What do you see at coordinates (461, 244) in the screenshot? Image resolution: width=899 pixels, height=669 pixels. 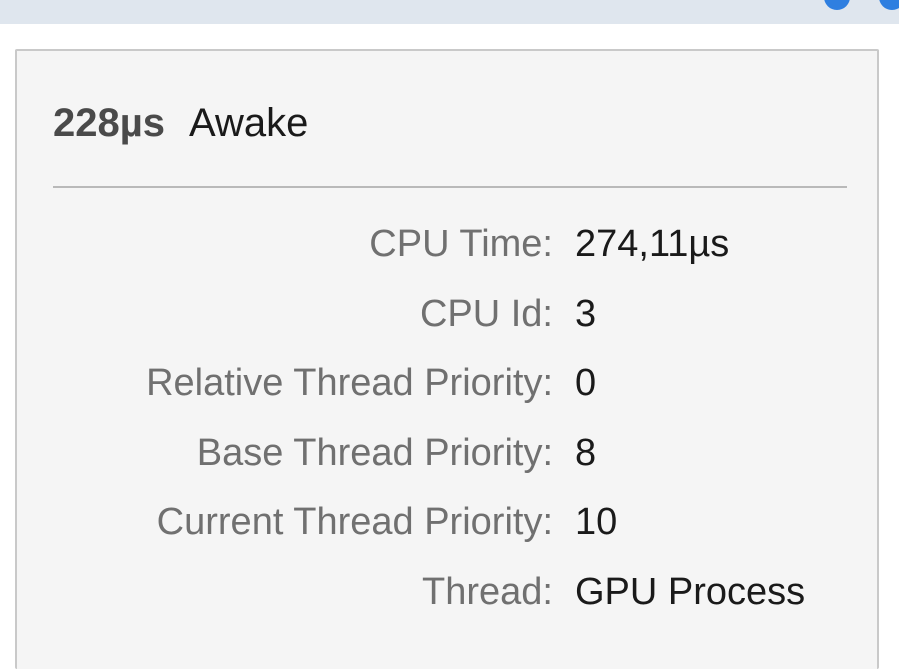 I see `detail-label: CPU Time:` at bounding box center [461, 244].